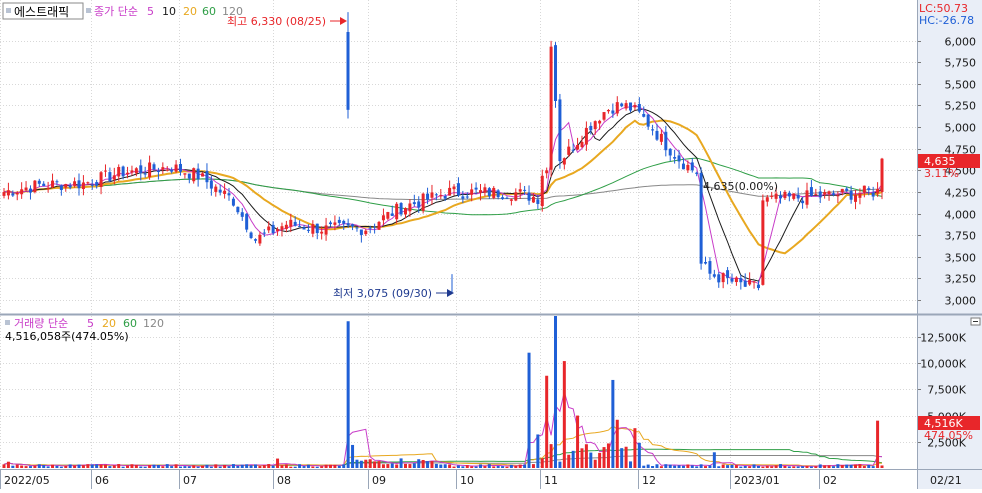  Describe the element at coordinates (961, 63) in the screenshot. I see `price-tick-label: 5,750` at that location.